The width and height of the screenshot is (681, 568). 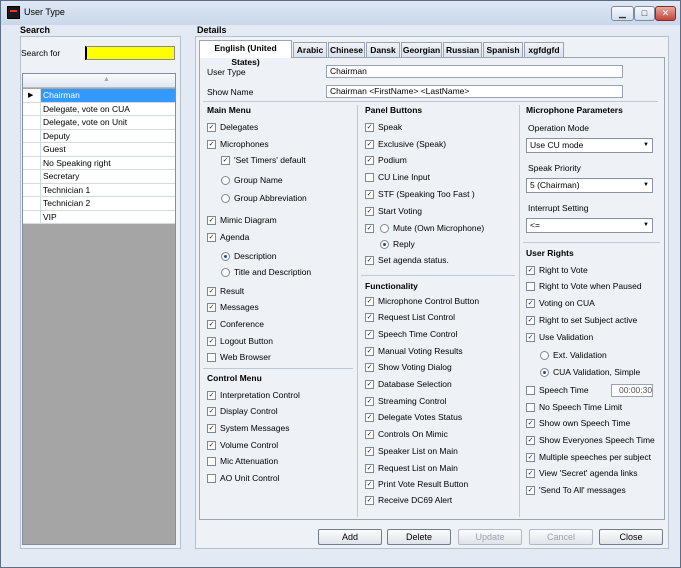 What do you see at coordinates (589, 145) in the screenshot?
I see `operation-mode-select: Use CU mode ▼` at bounding box center [589, 145].